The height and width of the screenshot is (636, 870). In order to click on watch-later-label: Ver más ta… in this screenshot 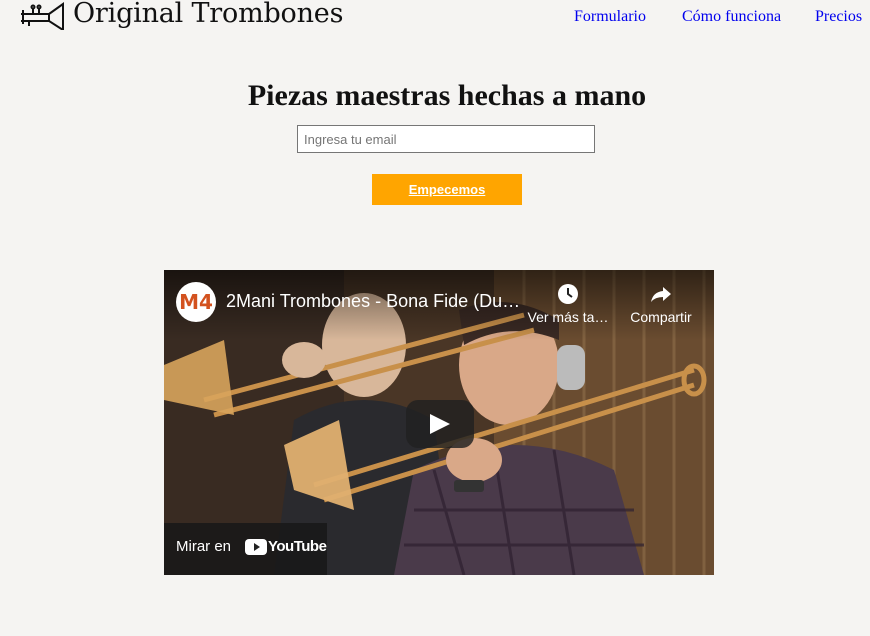, I will do `click(568, 317)`.